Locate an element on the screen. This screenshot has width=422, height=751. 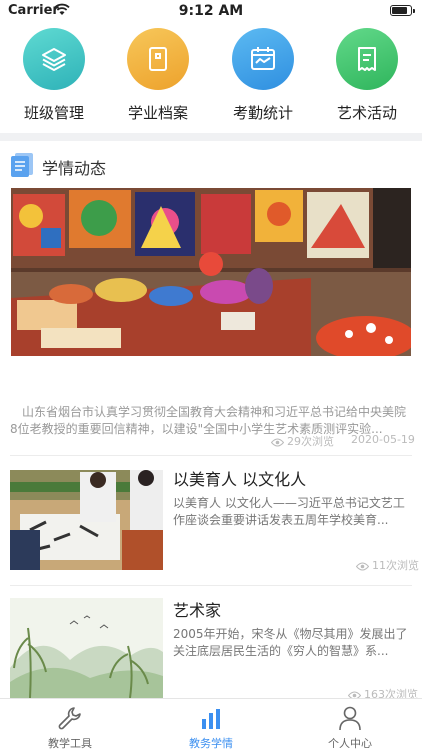
quick-action-label: 艺术活动 is located at coordinates (367, 112).